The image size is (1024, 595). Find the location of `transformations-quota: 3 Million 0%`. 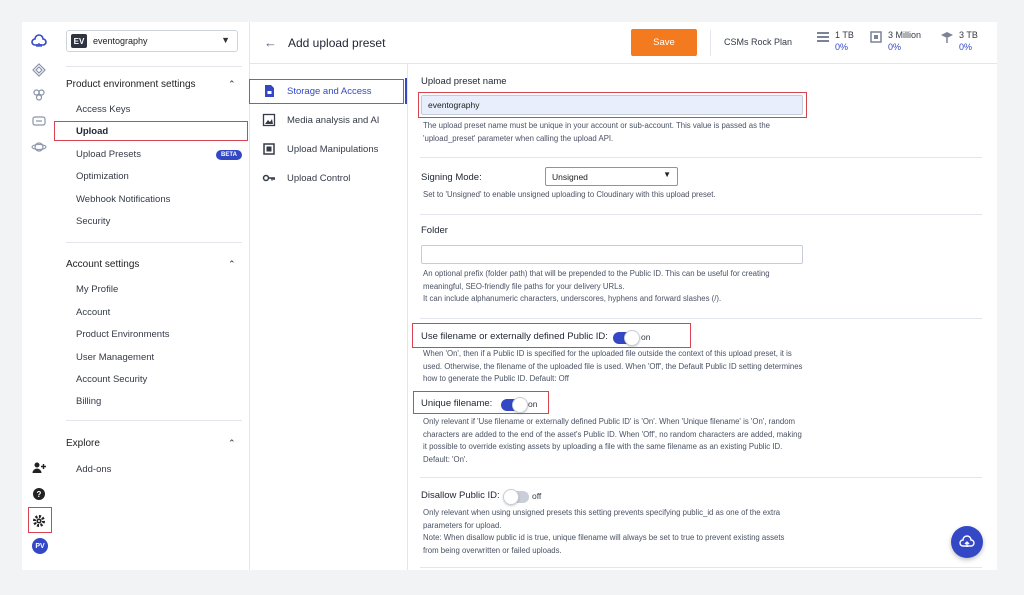

transformations-quota: 3 Million 0% is located at coordinates (895, 41).